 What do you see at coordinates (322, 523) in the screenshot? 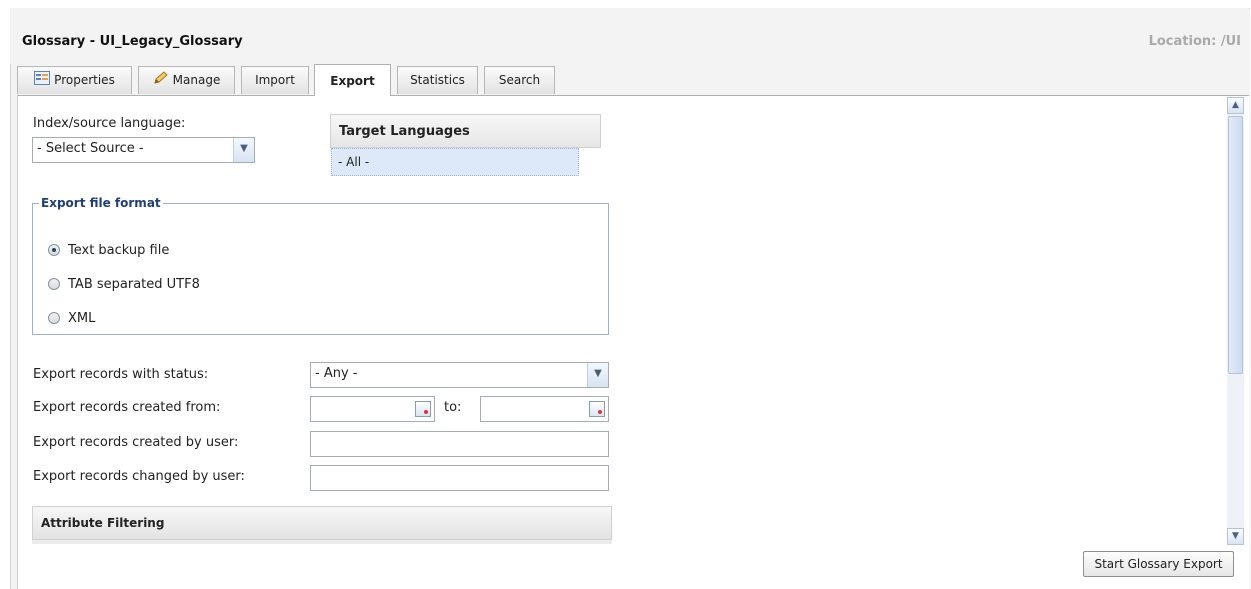
I see `attribute-filtering-header: Attribute Filtering` at bounding box center [322, 523].